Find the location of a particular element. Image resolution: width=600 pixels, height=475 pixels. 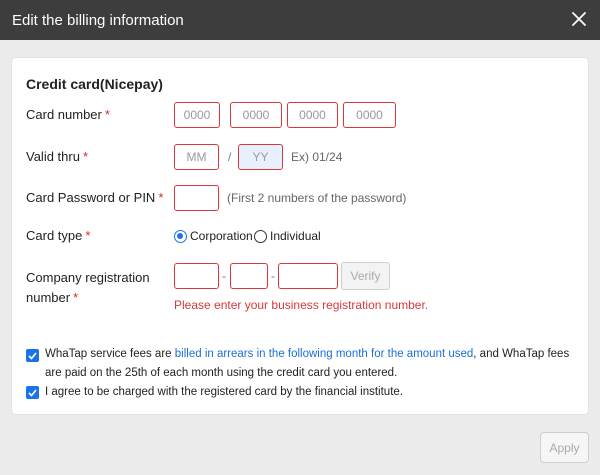

dialog-title-bar: Edit the billing information is located at coordinates (300, 20).